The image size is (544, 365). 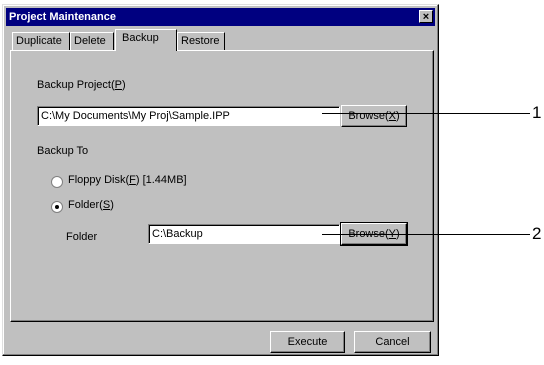 I want to click on close-icon: ×, so click(x=426, y=17).